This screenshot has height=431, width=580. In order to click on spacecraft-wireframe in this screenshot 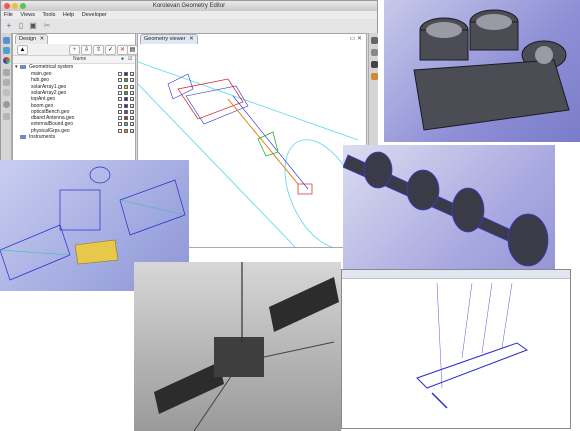, I will do `click(240, 134)`.